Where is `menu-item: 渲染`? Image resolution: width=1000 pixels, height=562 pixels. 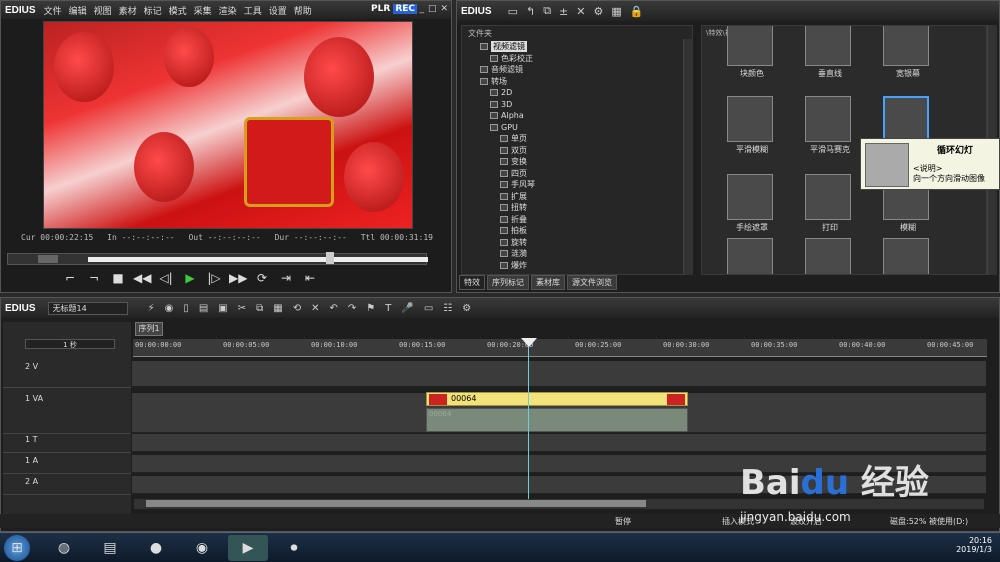
menu-item: 渲染 is located at coordinates (228, 12).